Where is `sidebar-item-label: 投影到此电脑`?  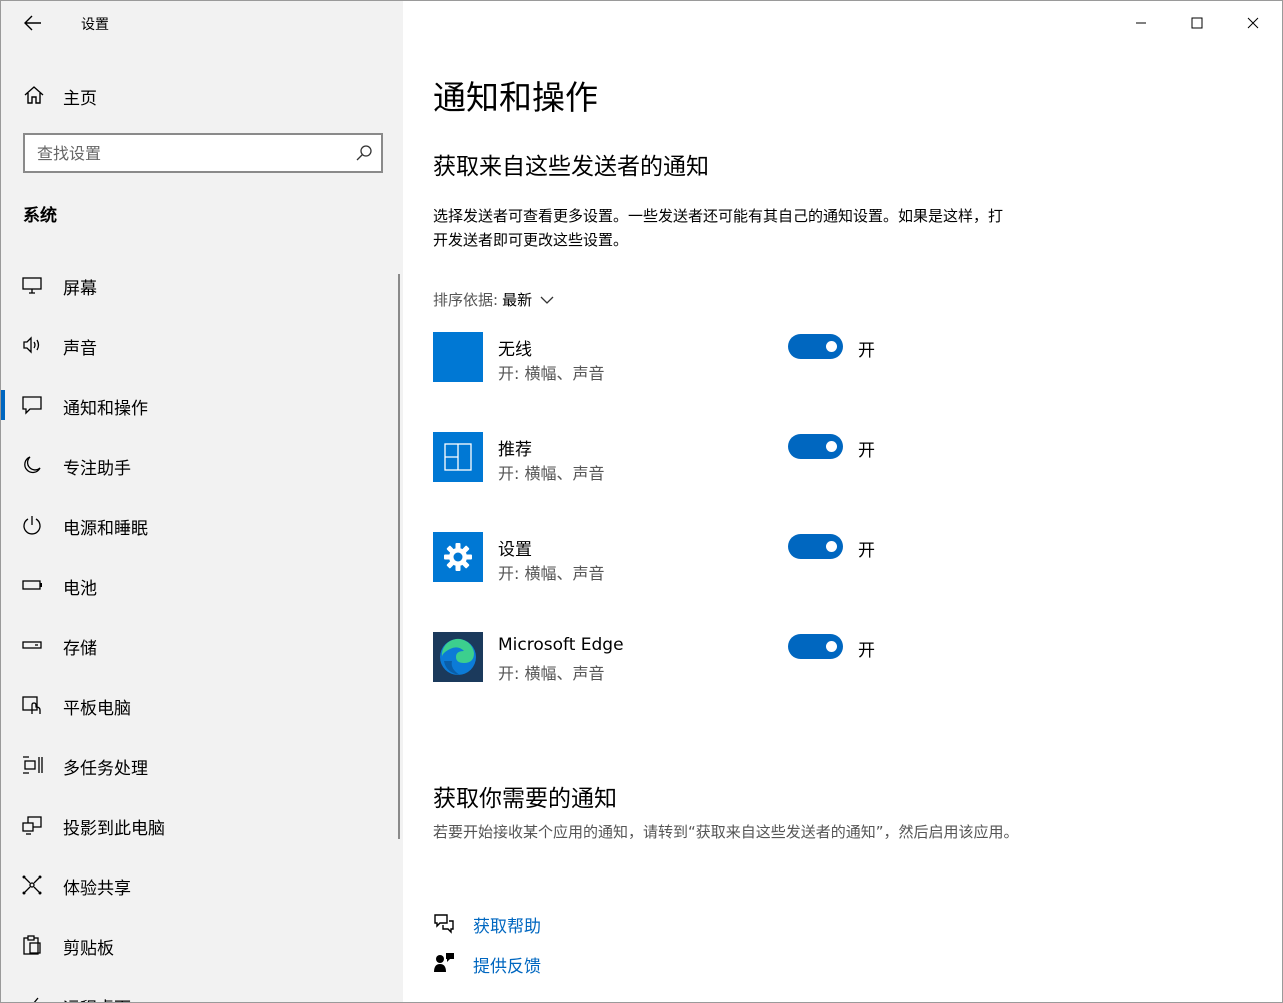
sidebar-item-label: 投影到此电脑 is located at coordinates (114, 829).